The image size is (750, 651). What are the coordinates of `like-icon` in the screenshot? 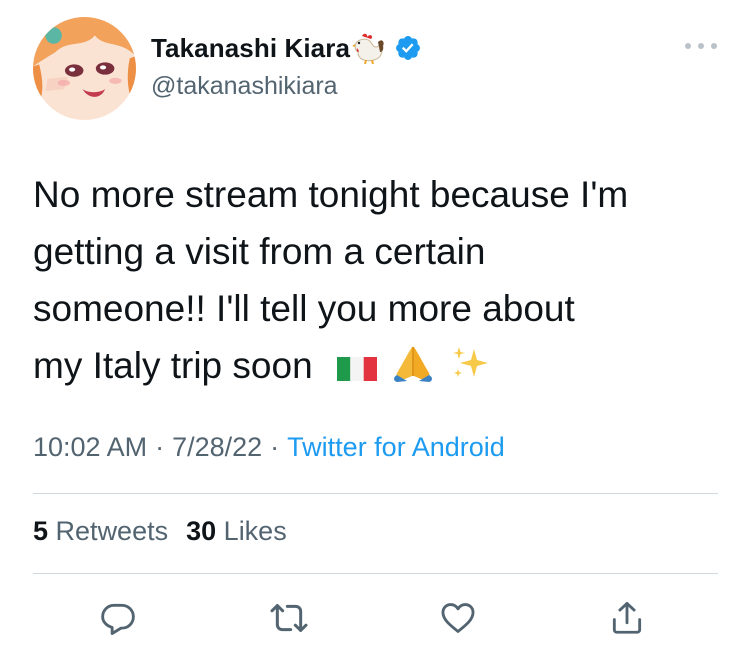 It's located at (458, 618).